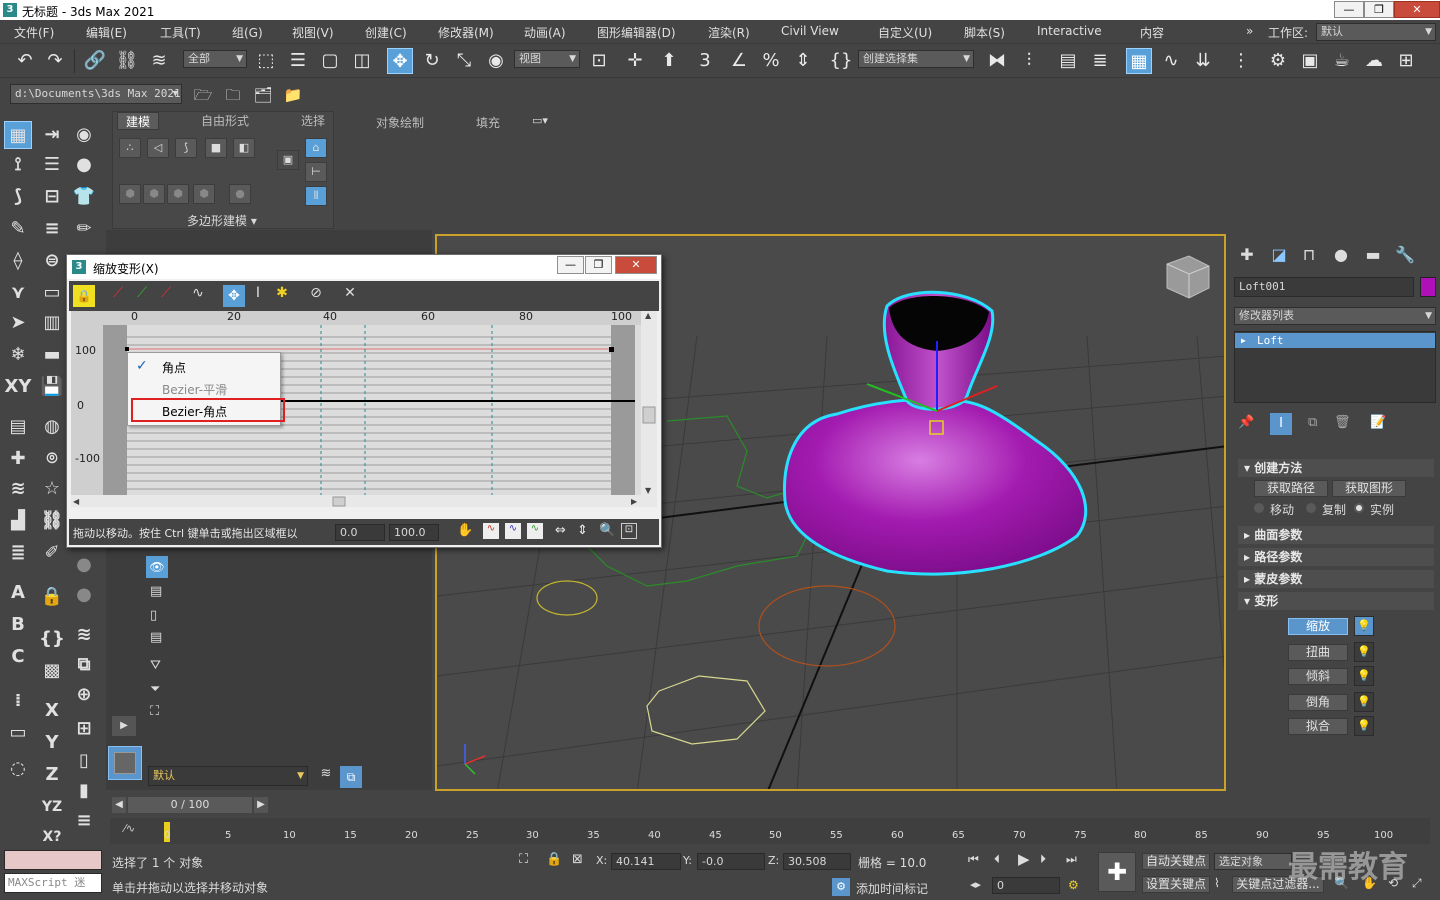  Describe the element at coordinates (1253, 861) in the screenshot. I see `key-target-dropdown: 选定对象` at that location.